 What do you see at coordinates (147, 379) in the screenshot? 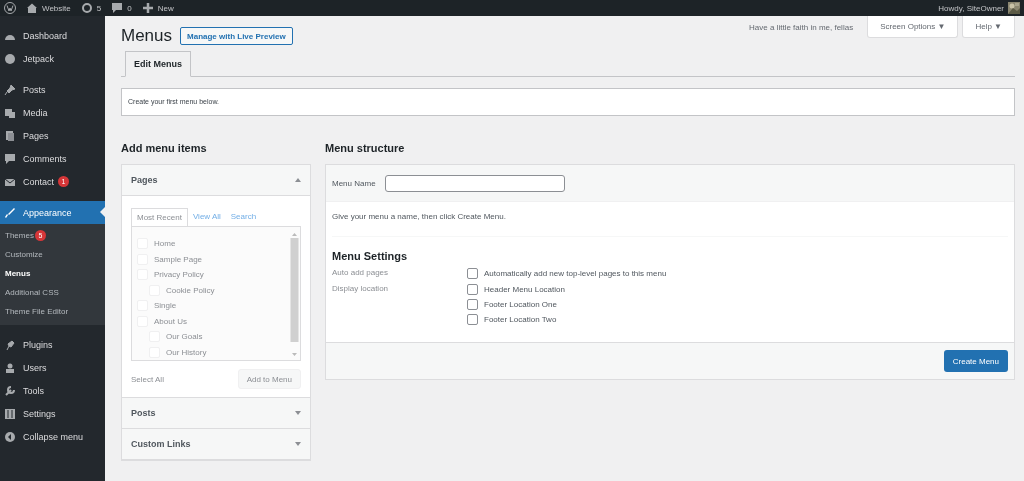
I see `select-all-link: Select All` at bounding box center [147, 379].